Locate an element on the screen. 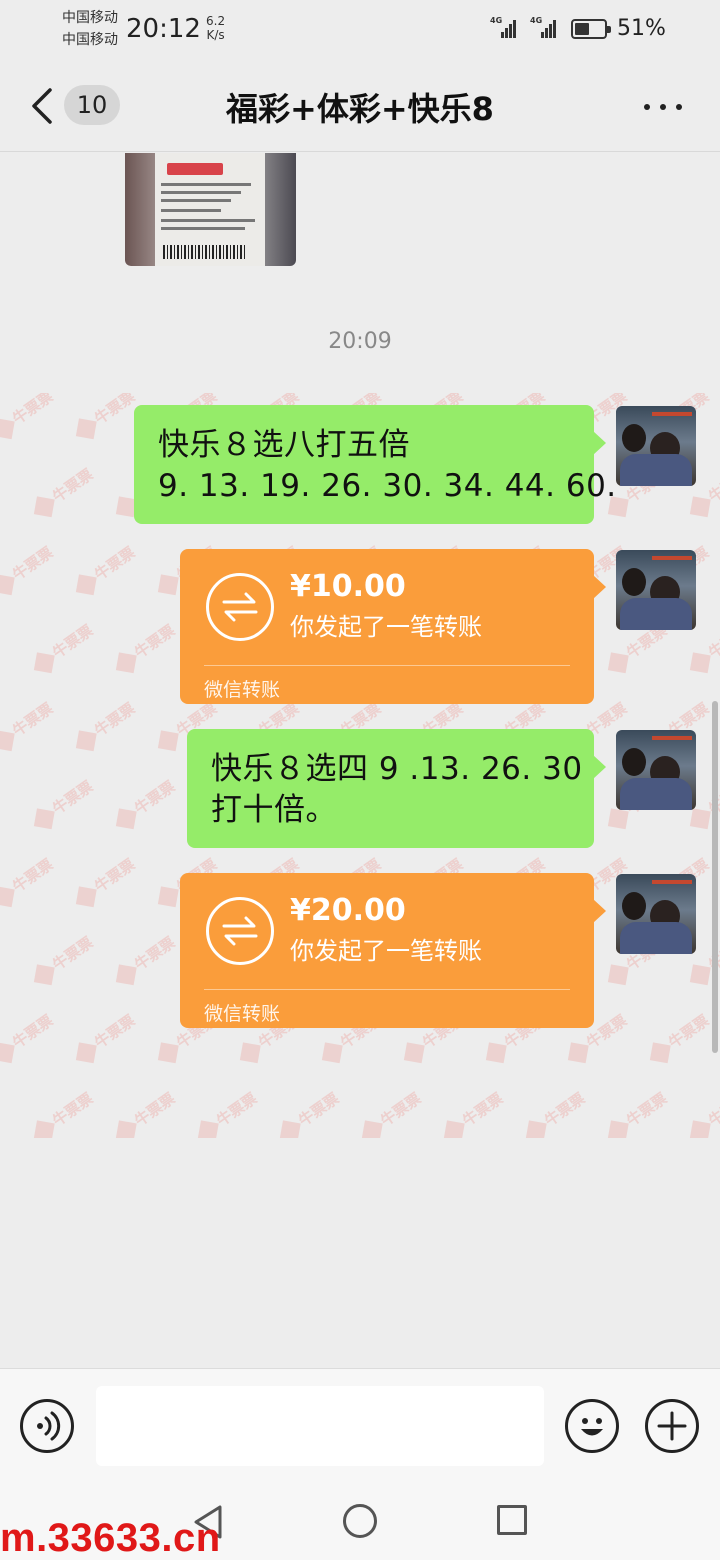 Image resolution: width=720 pixels, height=1560 pixels. message-text: 快乐８选四 9 .13. 26. 30 打十倍。 is located at coordinates (397, 789).